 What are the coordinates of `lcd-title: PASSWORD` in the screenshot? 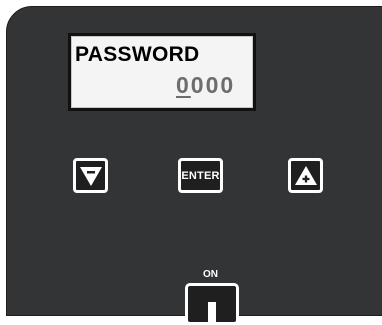 It's located at (137, 54).